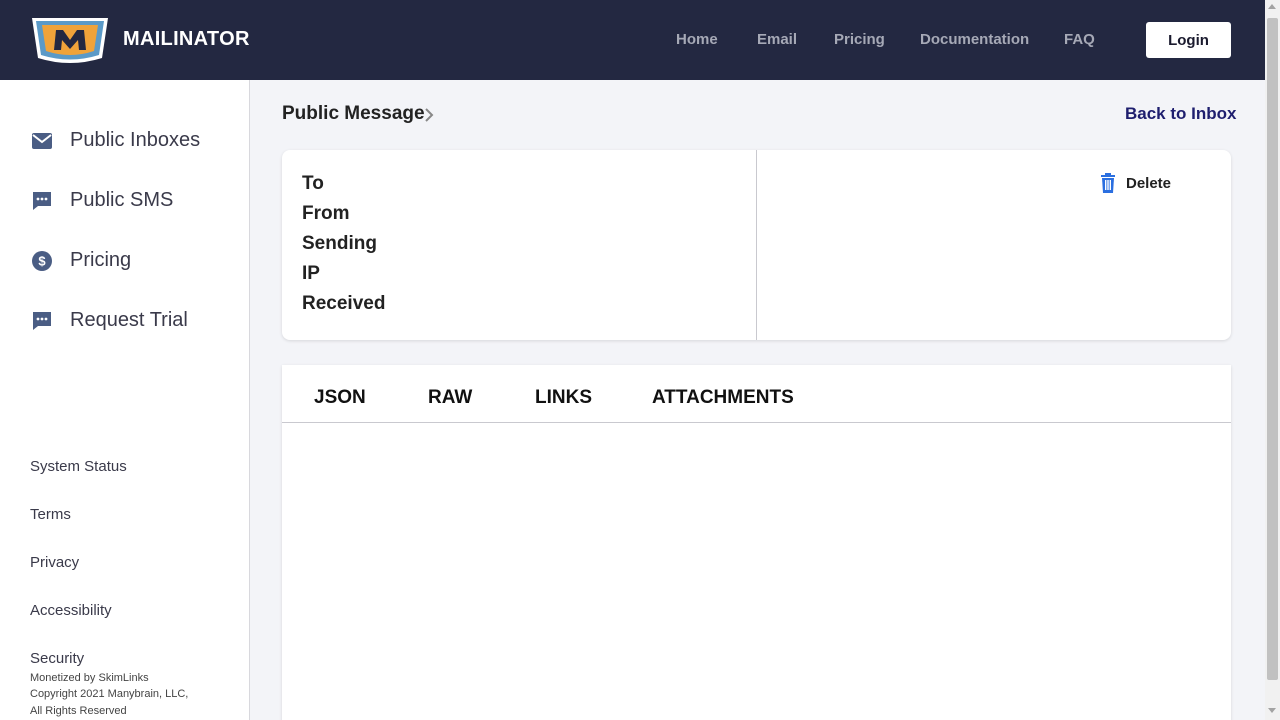 This screenshot has width=1280, height=720. What do you see at coordinates (186, 39) in the screenshot?
I see `brand-name: MAILINATOR` at bounding box center [186, 39].